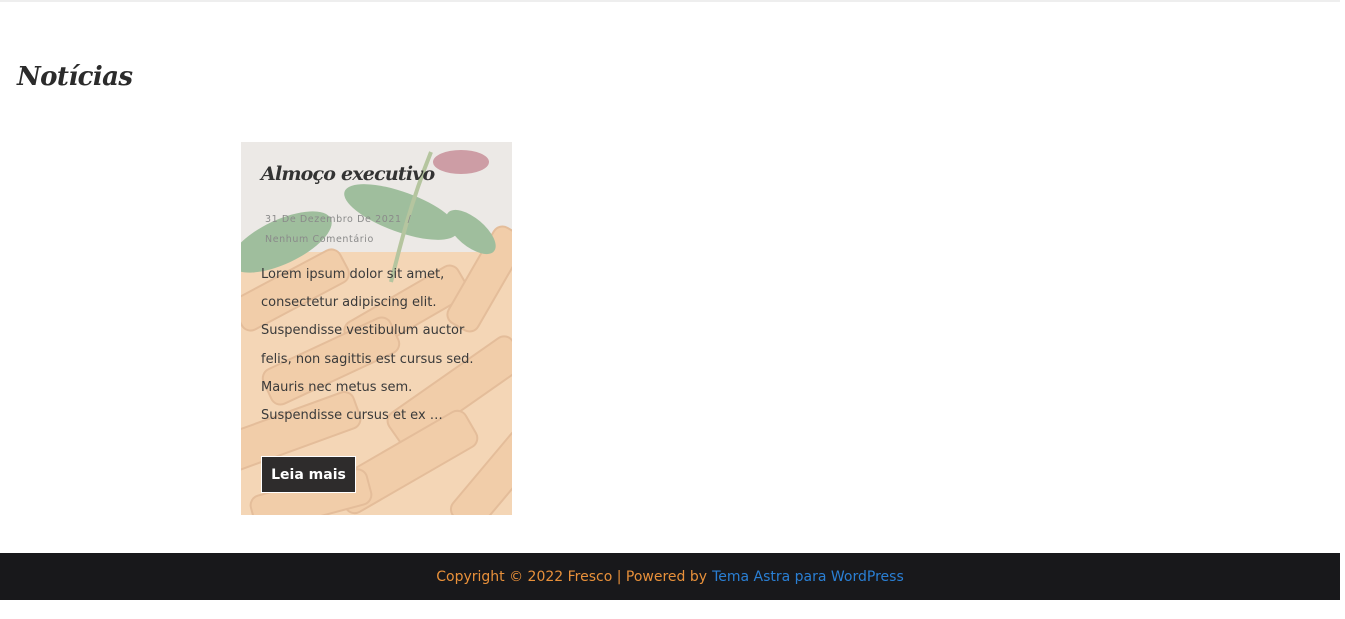  Describe the element at coordinates (348, 174) in the screenshot. I see `post-title: Almoço executivo` at that location.